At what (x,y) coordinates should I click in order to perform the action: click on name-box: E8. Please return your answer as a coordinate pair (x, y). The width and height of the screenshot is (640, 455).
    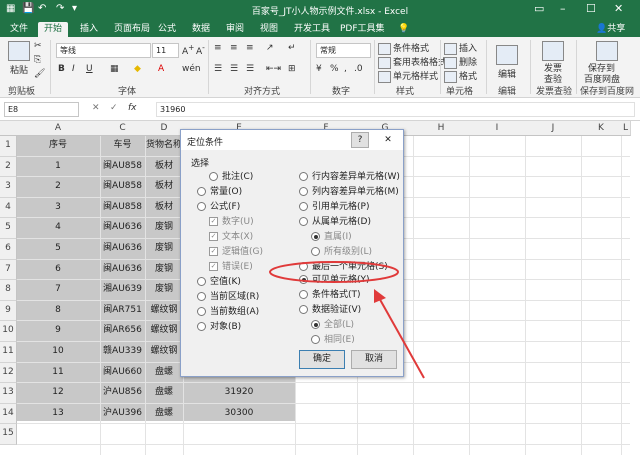
    Looking at the image, I should click on (41, 109).